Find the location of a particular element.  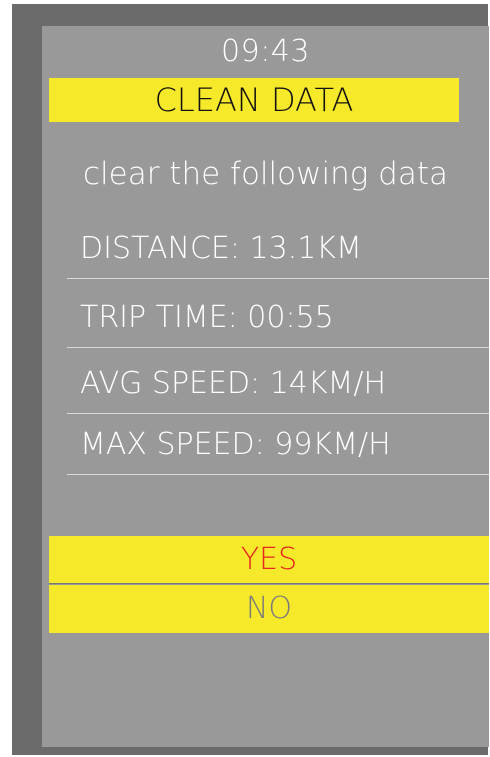

clock-time: 09:43 is located at coordinates (265, 51).